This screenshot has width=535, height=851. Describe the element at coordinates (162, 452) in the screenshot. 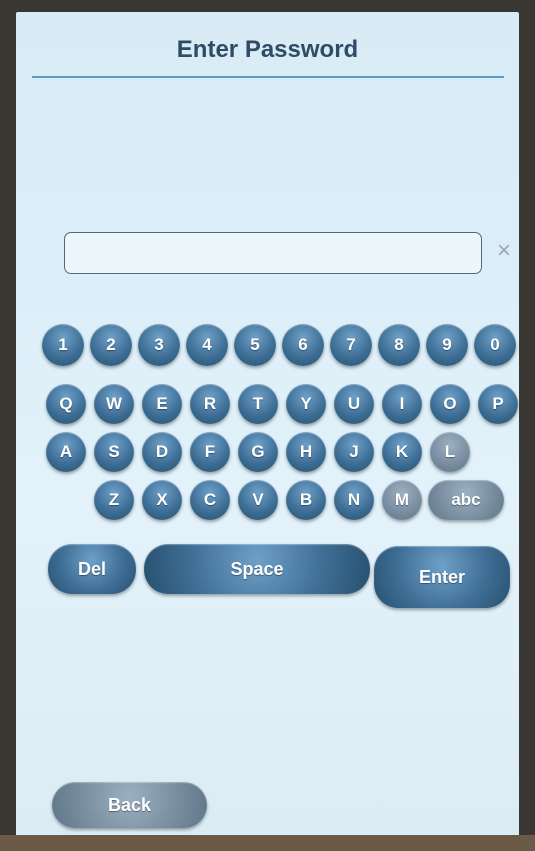

I see `key-d: D` at that location.